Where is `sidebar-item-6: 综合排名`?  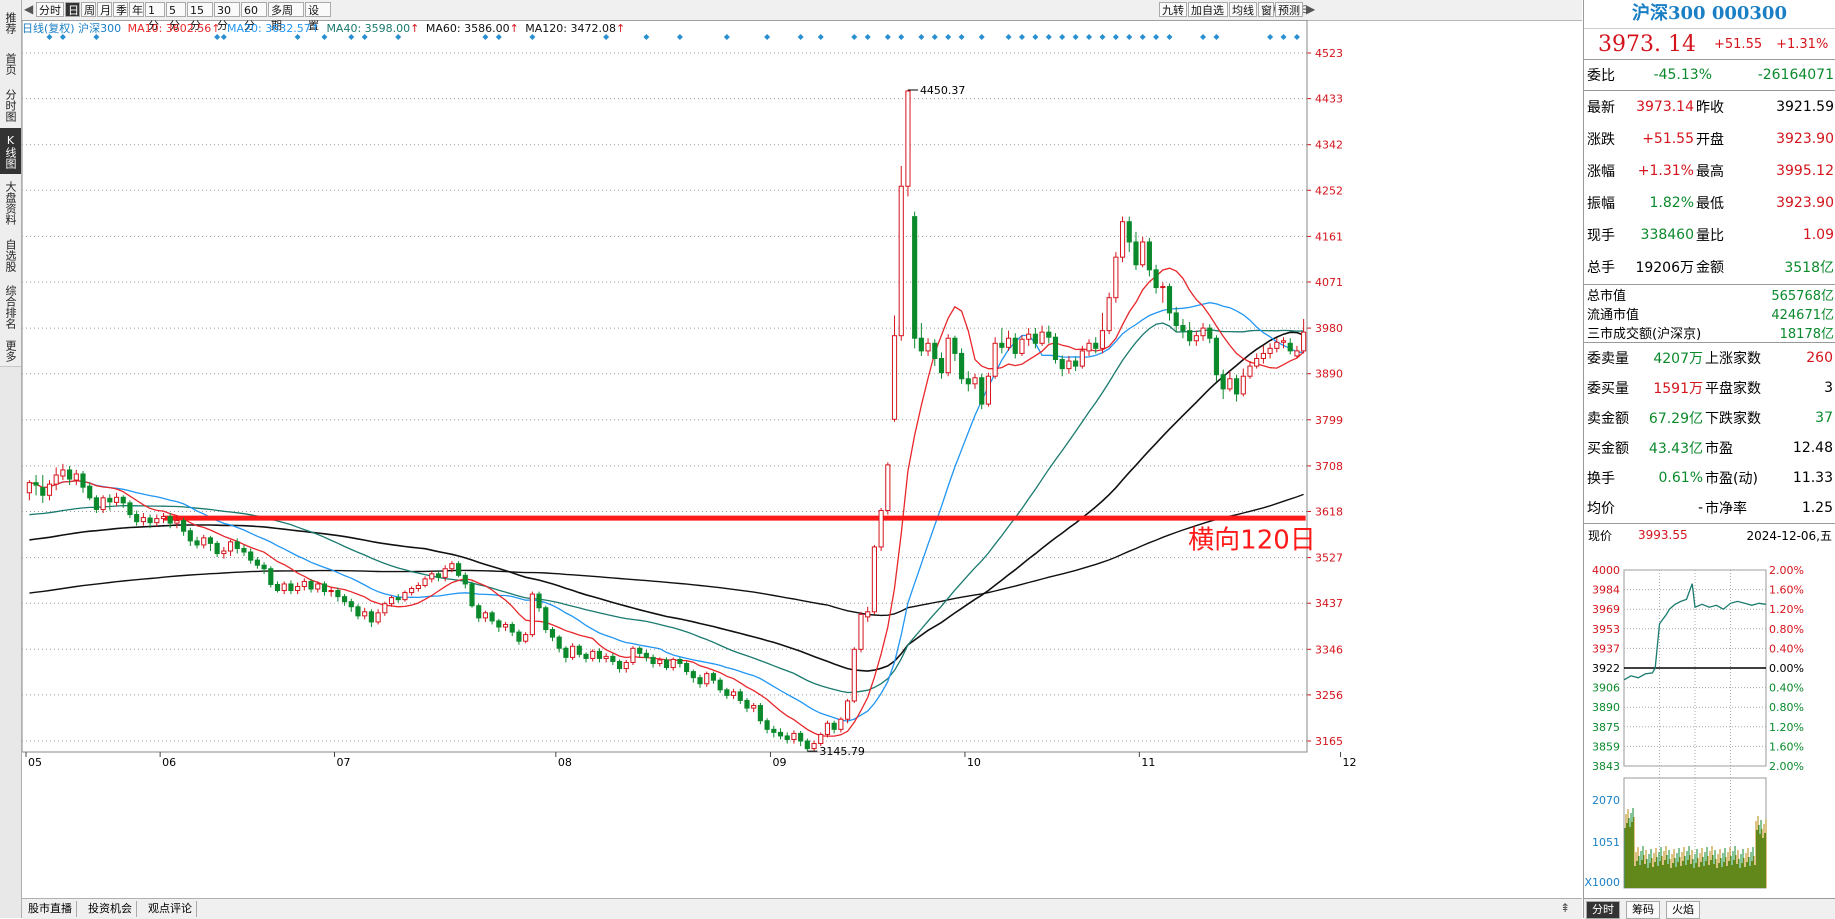
sidebar-item-6: 综合排名 is located at coordinates (10, 307).